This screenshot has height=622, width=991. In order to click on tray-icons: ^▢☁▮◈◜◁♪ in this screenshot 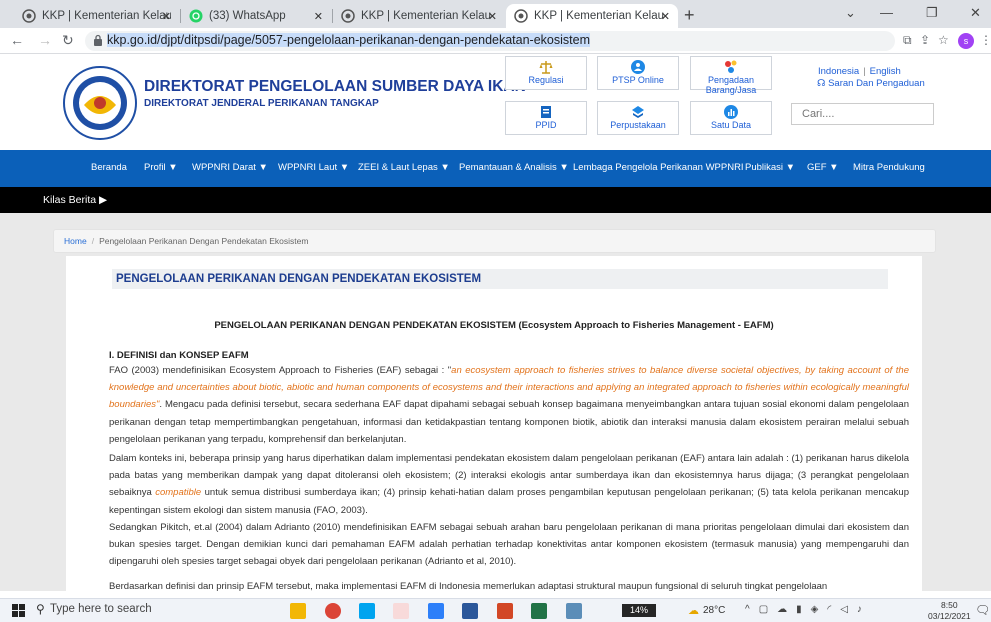, I will do `click(808, 609)`.